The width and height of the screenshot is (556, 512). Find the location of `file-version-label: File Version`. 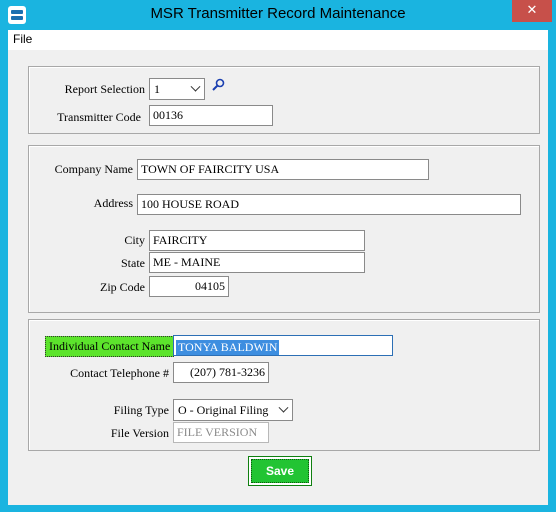

file-version-label: File Version is located at coordinates (139, 433).